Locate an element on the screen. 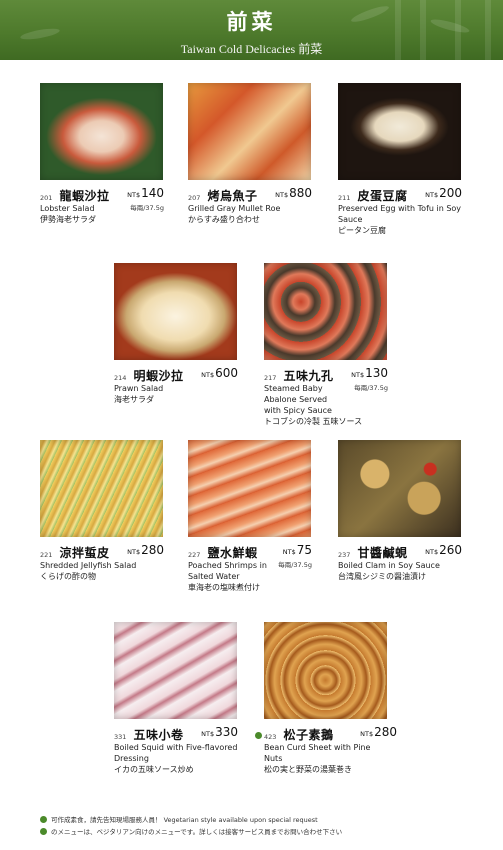 Image resolution: width=503 pixels, height=850 pixels. item-english-name: Bean Curd Sheet with Pine Nuts is located at coordinates (317, 753).